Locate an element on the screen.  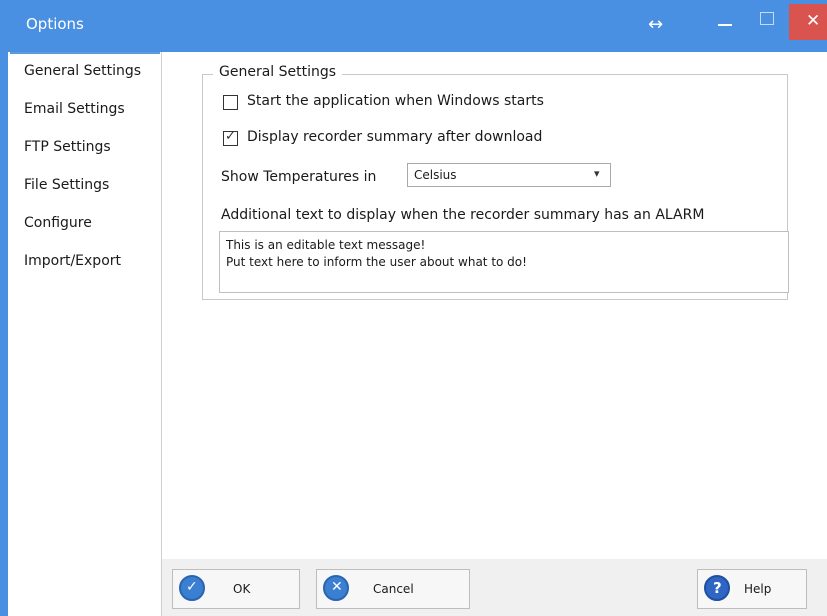
x-icon: ✕ is located at coordinates (336, 588).